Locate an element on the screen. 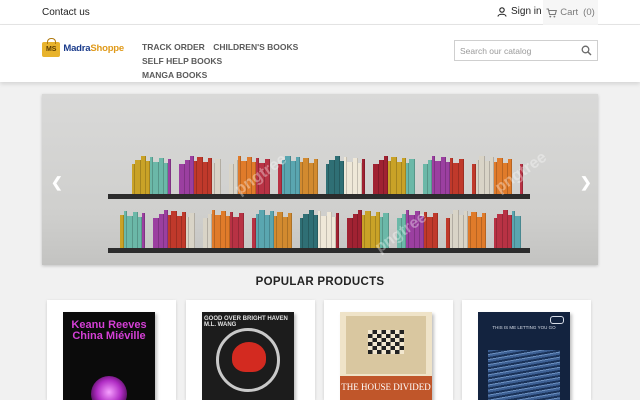  search-input is located at coordinates (514, 51).